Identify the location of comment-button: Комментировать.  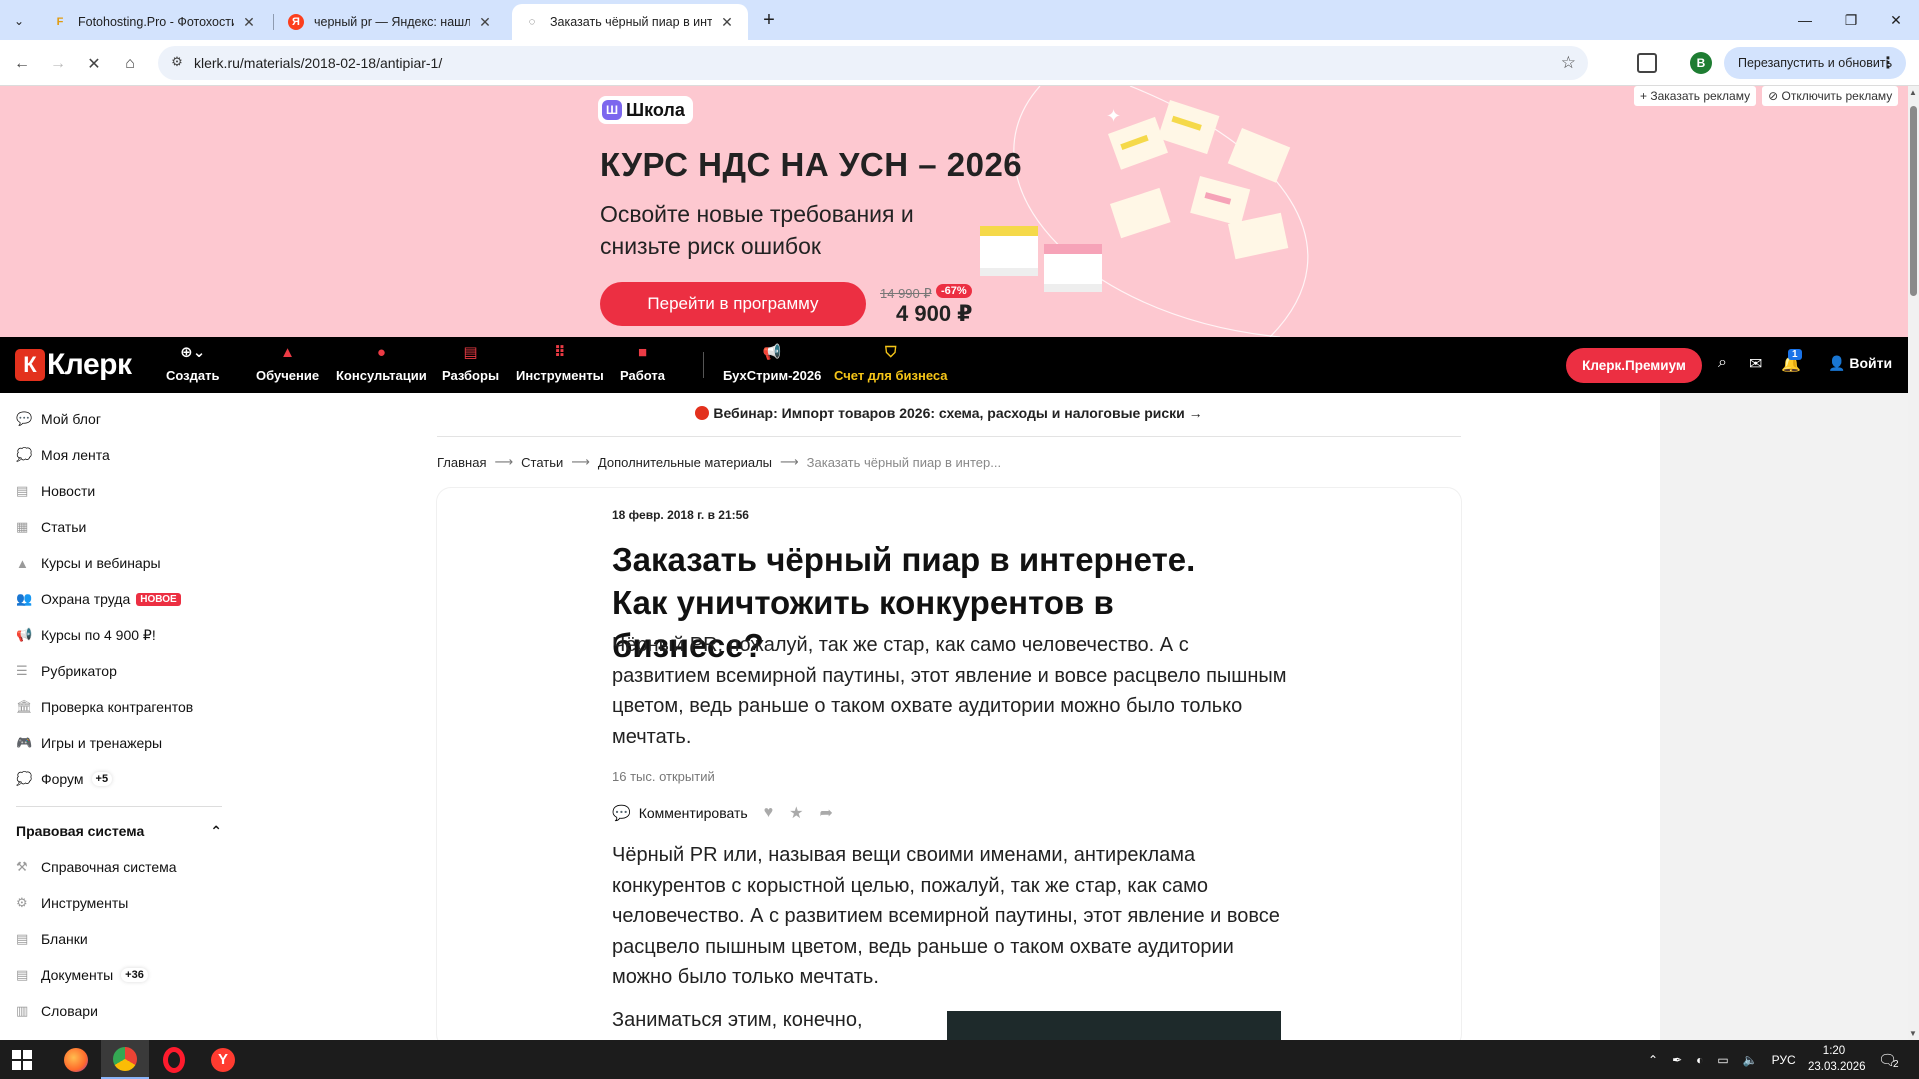
(693, 813).